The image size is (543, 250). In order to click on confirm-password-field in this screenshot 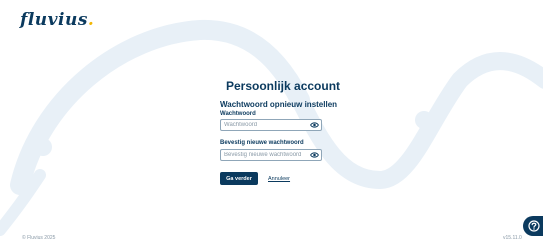, I will do `click(271, 155)`.